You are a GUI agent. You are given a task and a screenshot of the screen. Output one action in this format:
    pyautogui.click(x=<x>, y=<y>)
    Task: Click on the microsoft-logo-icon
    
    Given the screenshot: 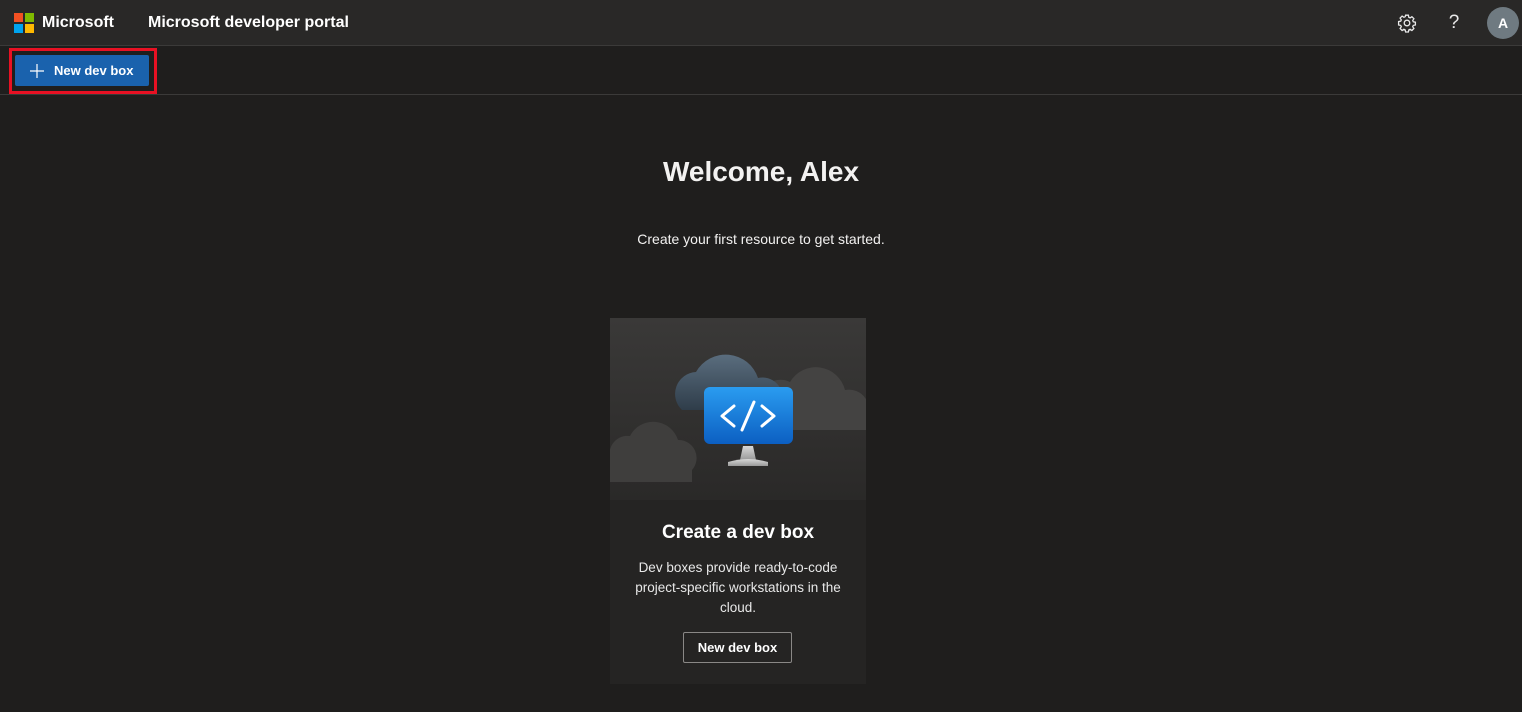 What is the action you would take?
    pyautogui.click(x=24, y=23)
    